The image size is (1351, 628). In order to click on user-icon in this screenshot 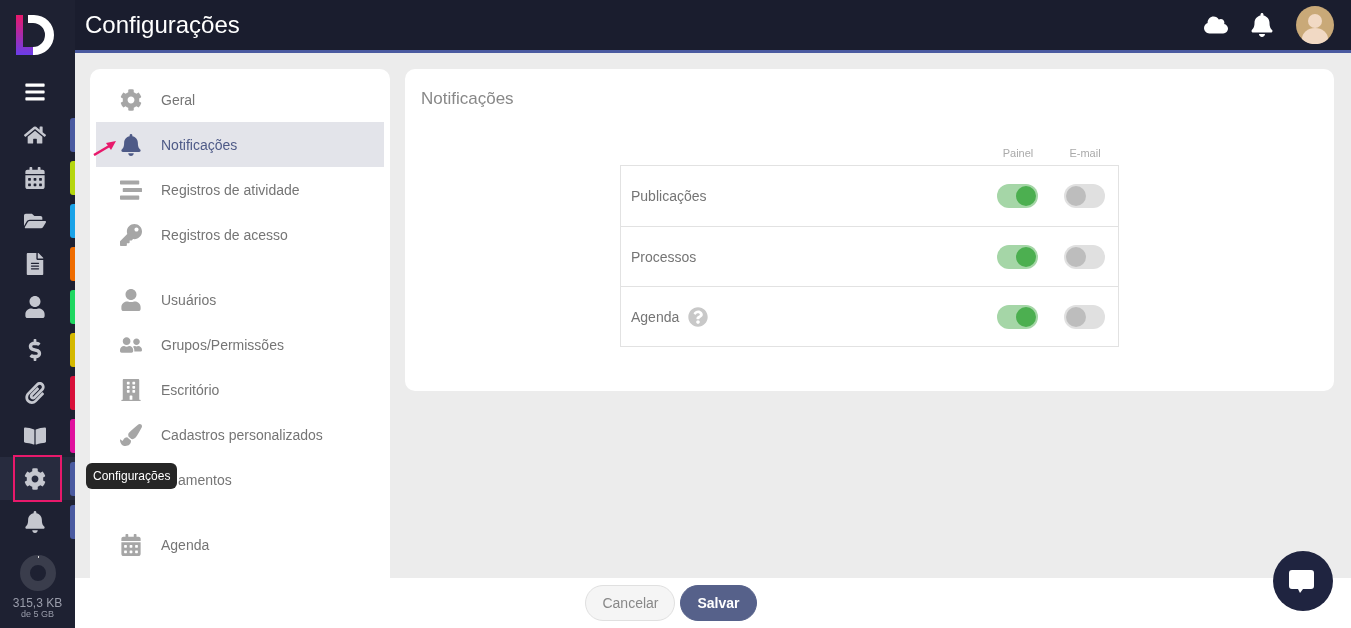, I will do `click(131, 299)`.